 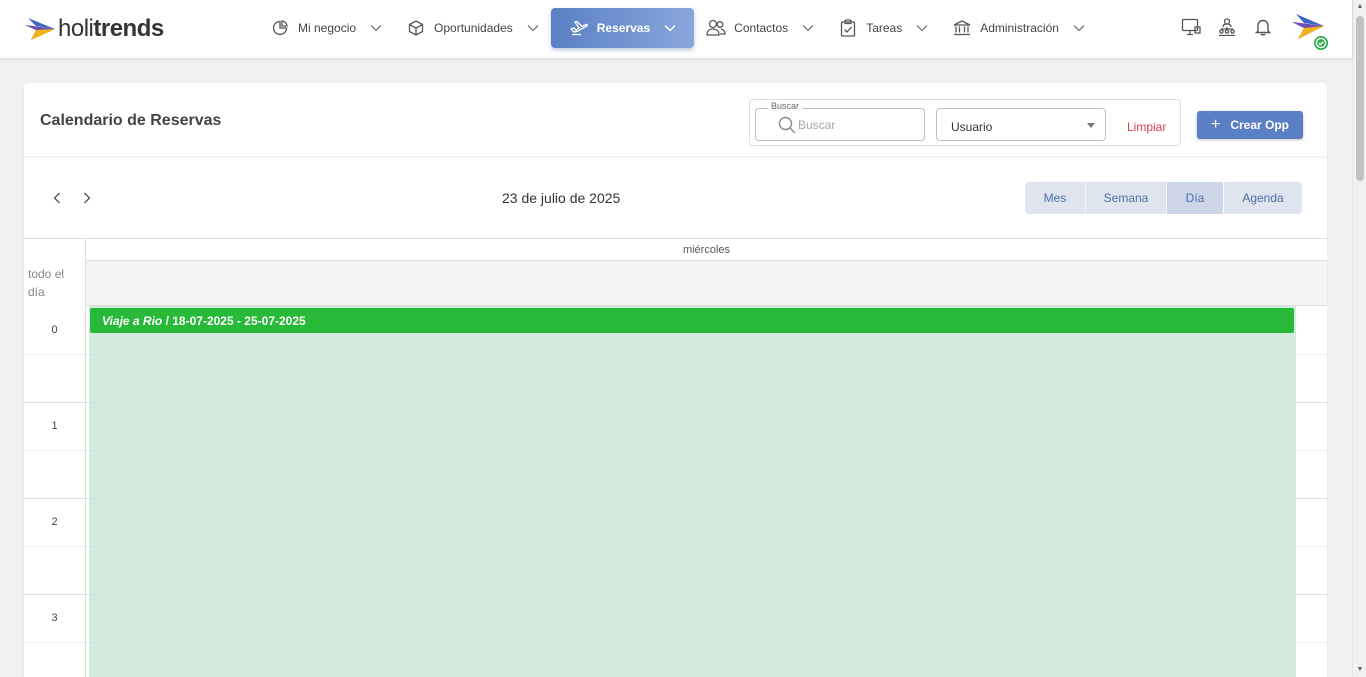 I want to click on day-header: miércoles, so click(x=706, y=250).